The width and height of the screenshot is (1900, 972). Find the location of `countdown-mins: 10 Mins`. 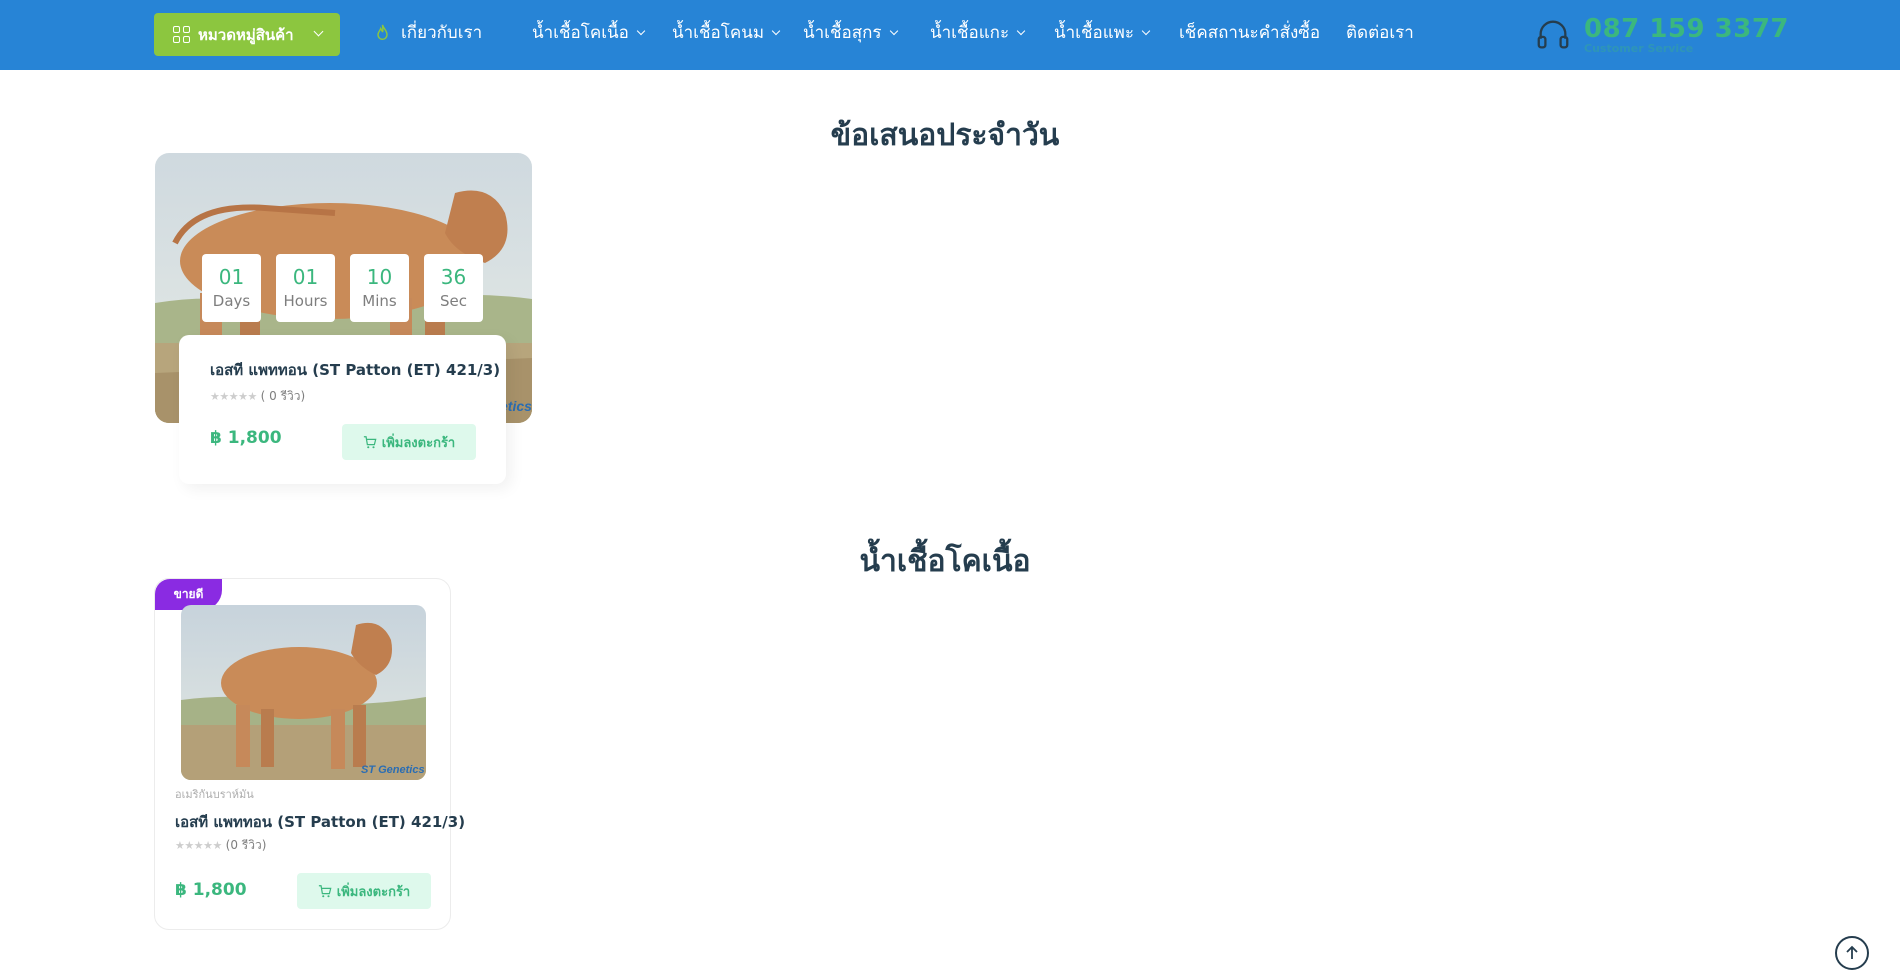

countdown-mins: 10 Mins is located at coordinates (379, 288).